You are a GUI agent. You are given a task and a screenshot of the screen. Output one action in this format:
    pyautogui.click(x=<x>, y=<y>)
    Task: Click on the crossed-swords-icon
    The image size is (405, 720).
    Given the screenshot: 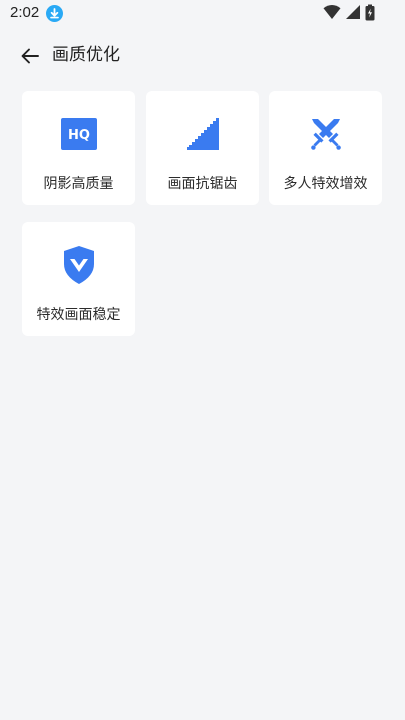 What is the action you would take?
    pyautogui.click(x=326, y=134)
    